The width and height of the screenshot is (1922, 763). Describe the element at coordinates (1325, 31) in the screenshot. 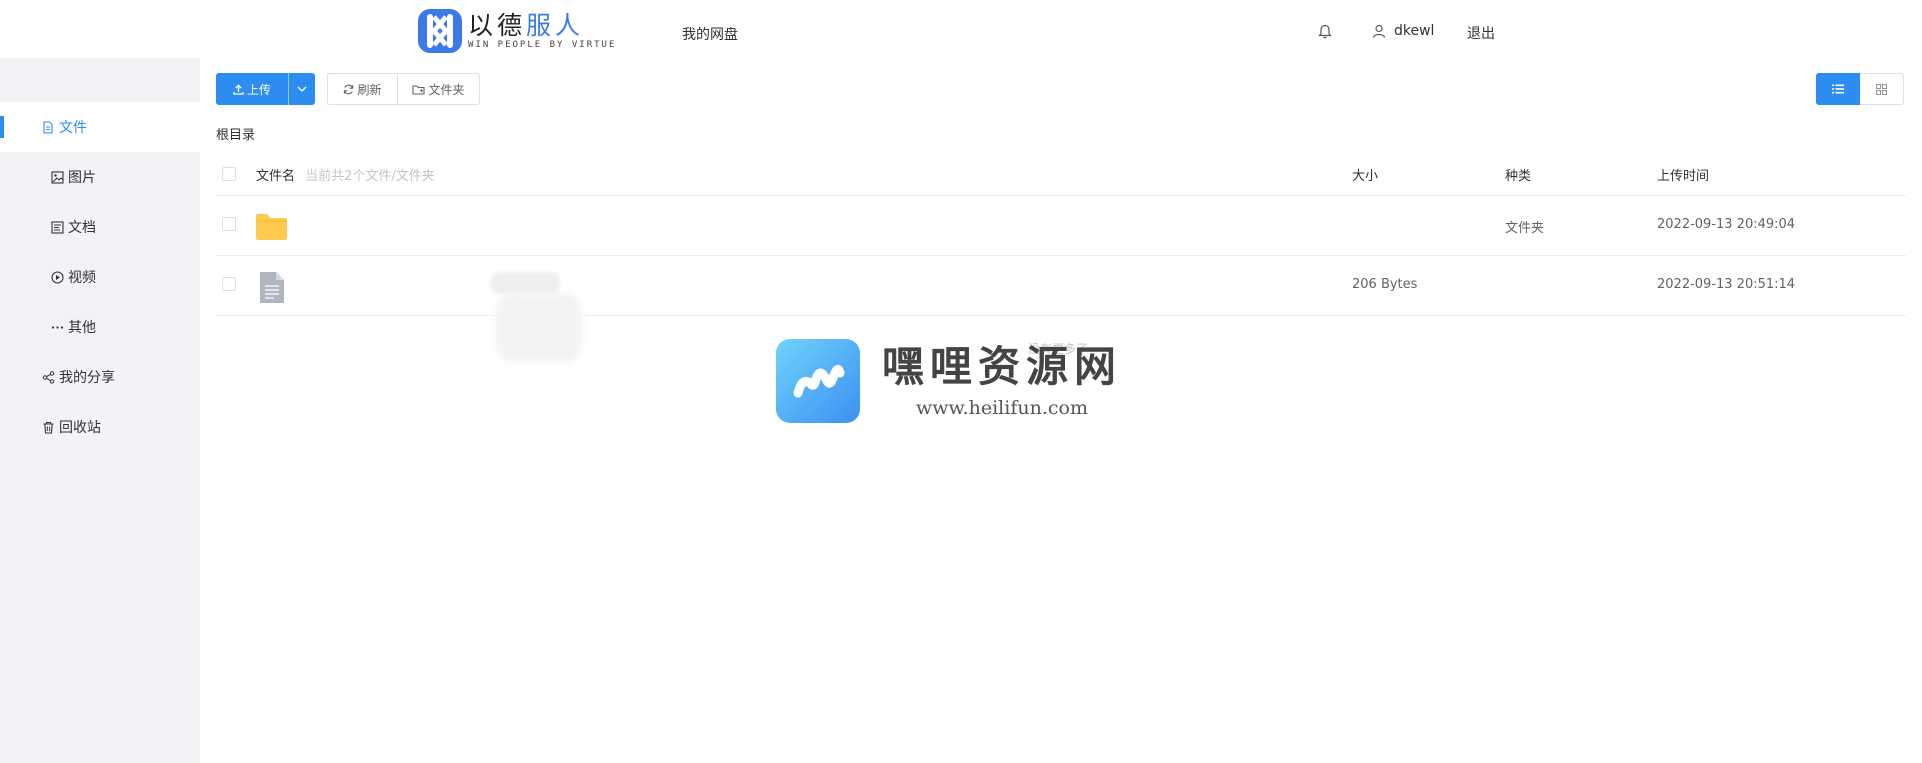

I see `bell-icon` at that location.